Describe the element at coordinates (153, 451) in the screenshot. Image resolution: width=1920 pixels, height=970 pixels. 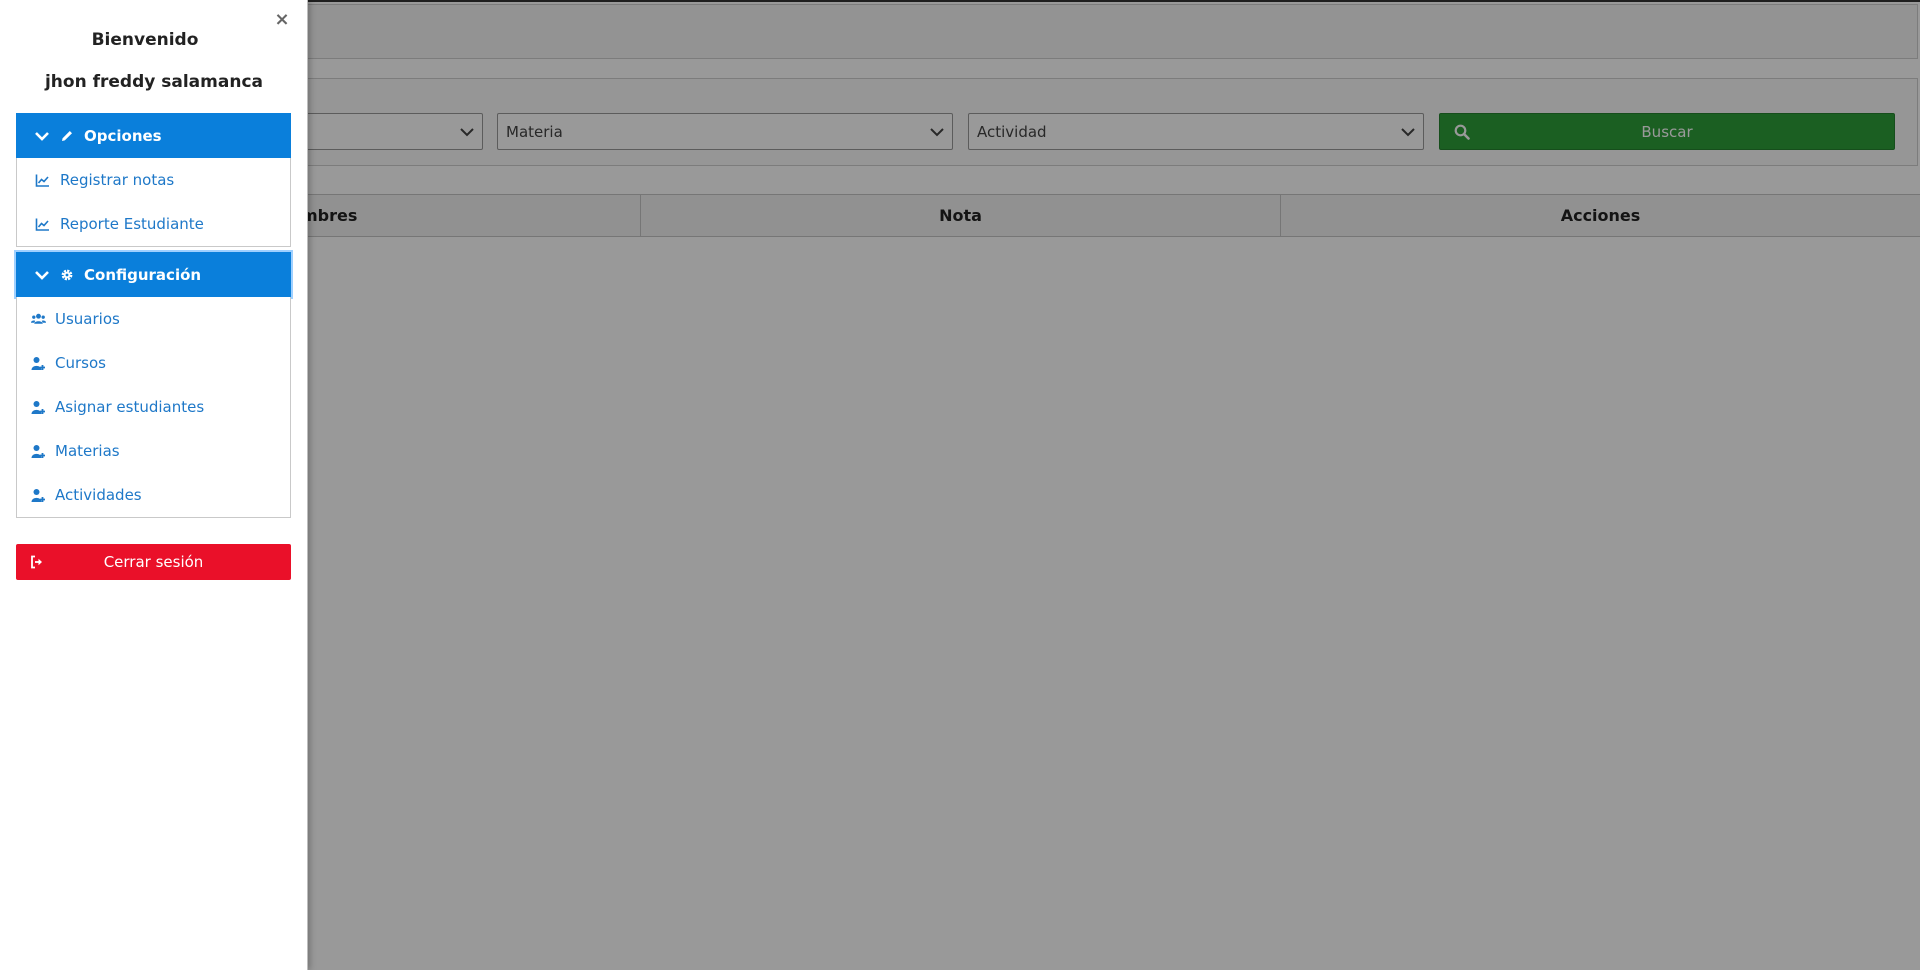
I see `sidebar-item-materias: Materias` at that location.